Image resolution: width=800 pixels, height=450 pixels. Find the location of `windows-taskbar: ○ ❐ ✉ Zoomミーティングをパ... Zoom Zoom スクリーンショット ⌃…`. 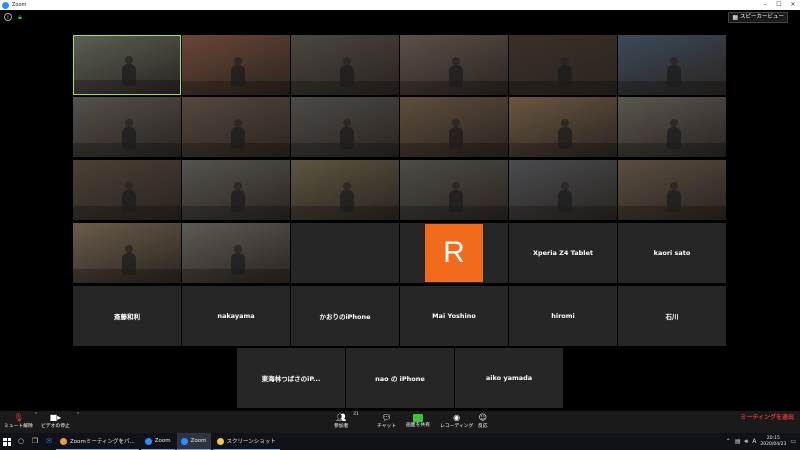

windows-taskbar: ○ ❐ ✉ Zoomミーティングをパ... Zoom Zoom スクリーンショット ⌃… is located at coordinates (400, 441).